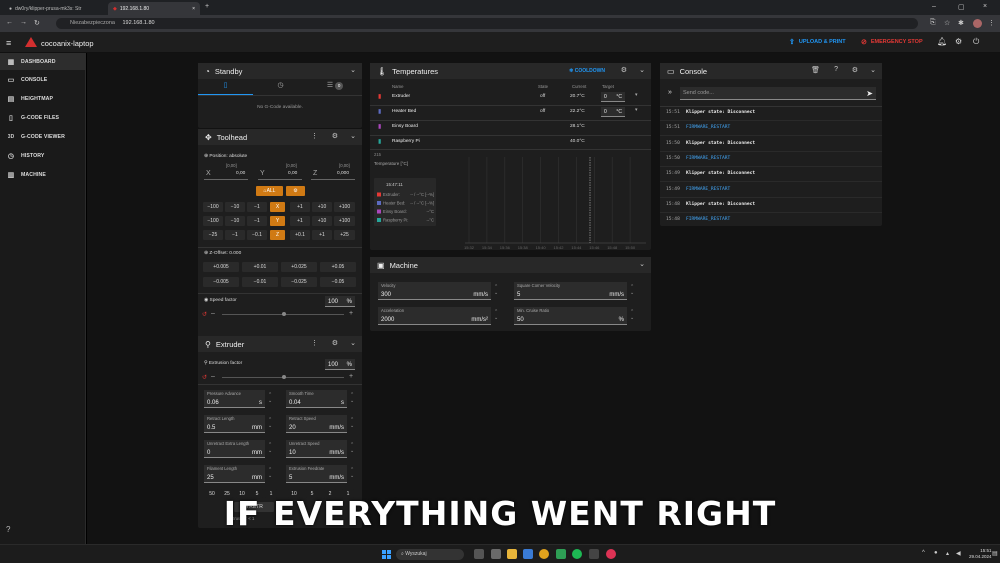 The image size is (1000, 563). What do you see at coordinates (234, 399) in the screenshot?
I see `extruder-field: Pressure Advance 0.06 s` at bounding box center [234, 399].